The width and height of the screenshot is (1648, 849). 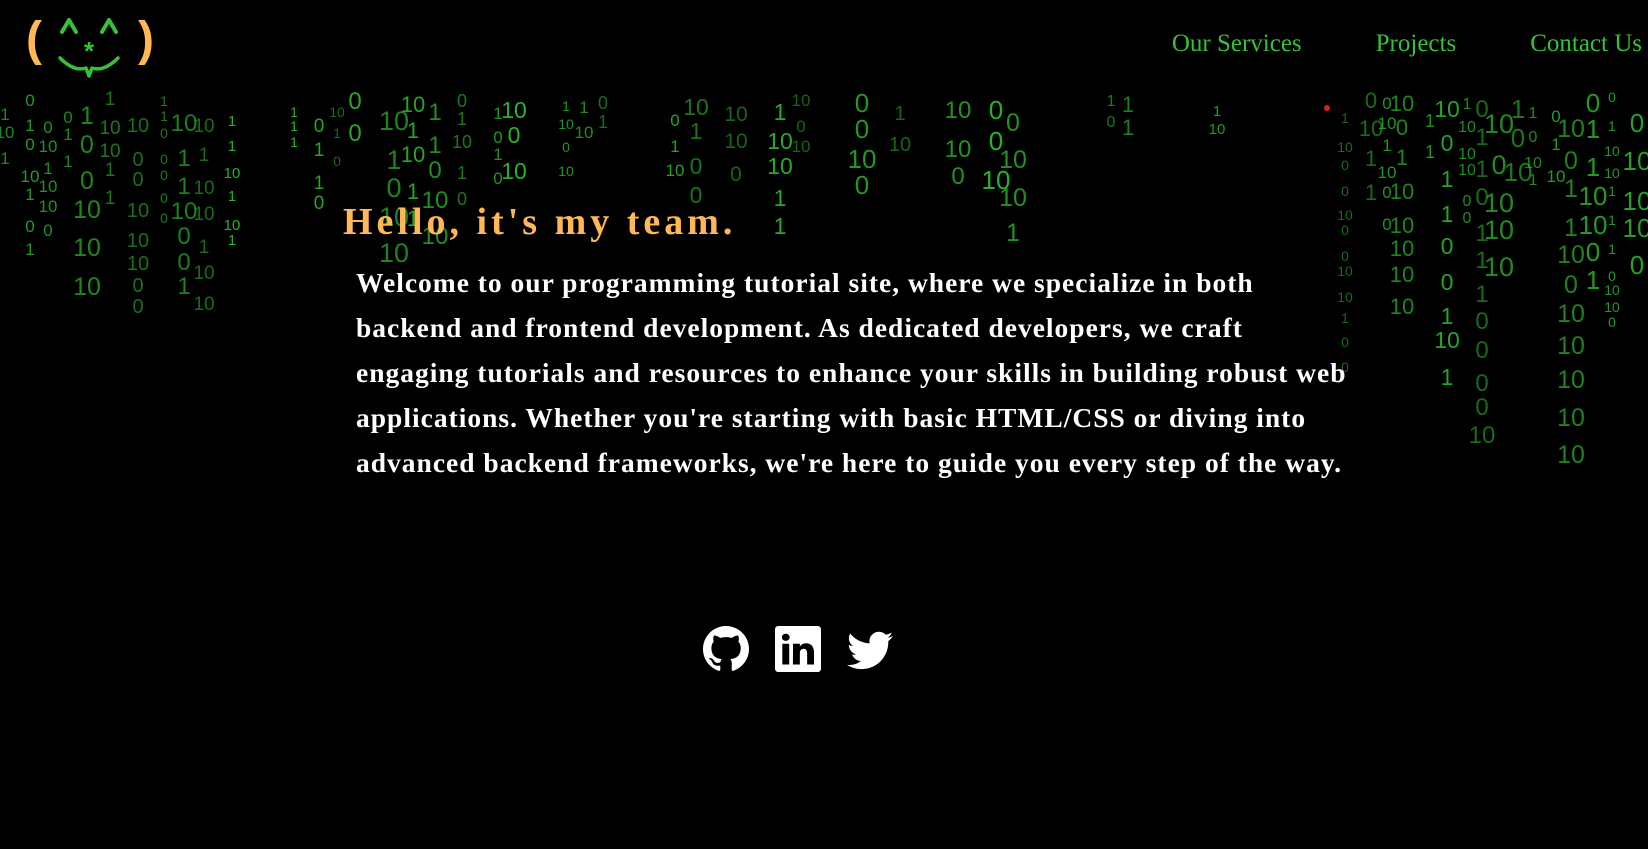 What do you see at coordinates (824, 45) in the screenshot?
I see `site-header: ( * ) Our Services Projects Contact Us` at bounding box center [824, 45].